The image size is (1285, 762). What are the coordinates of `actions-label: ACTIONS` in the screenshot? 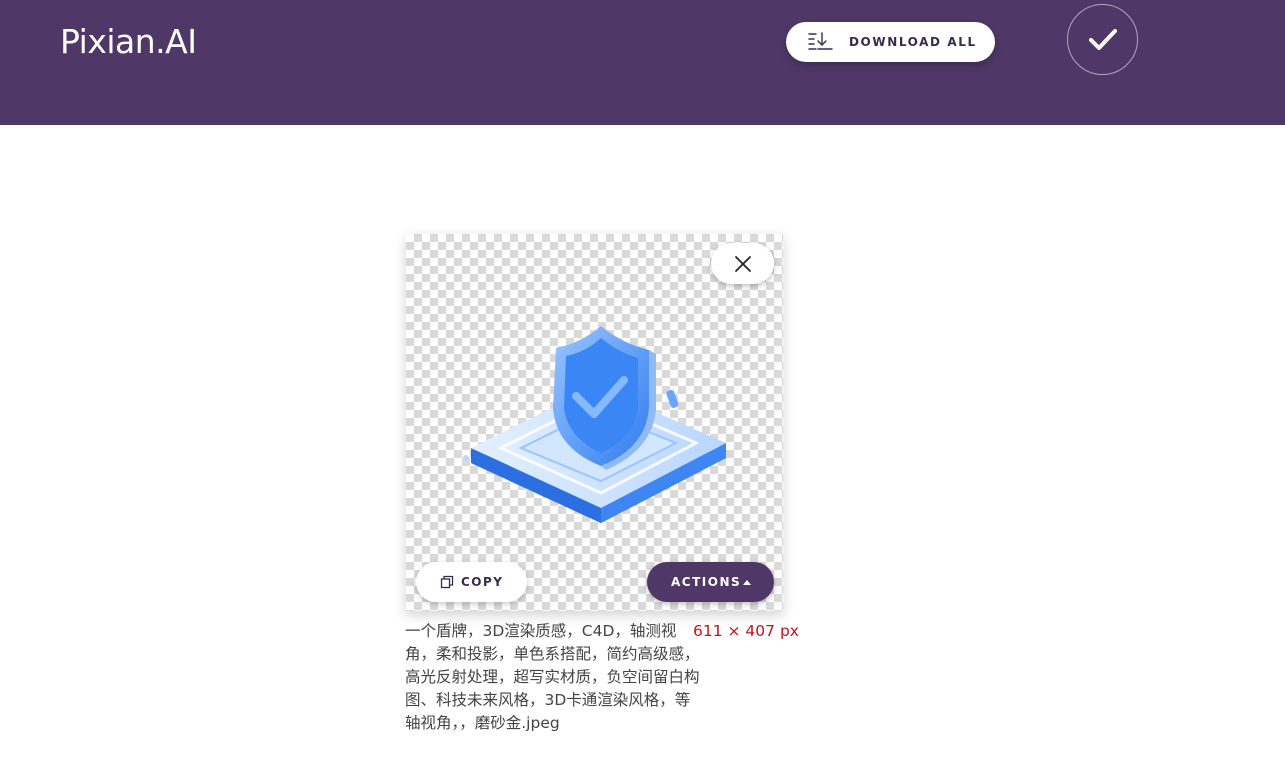 It's located at (706, 582).